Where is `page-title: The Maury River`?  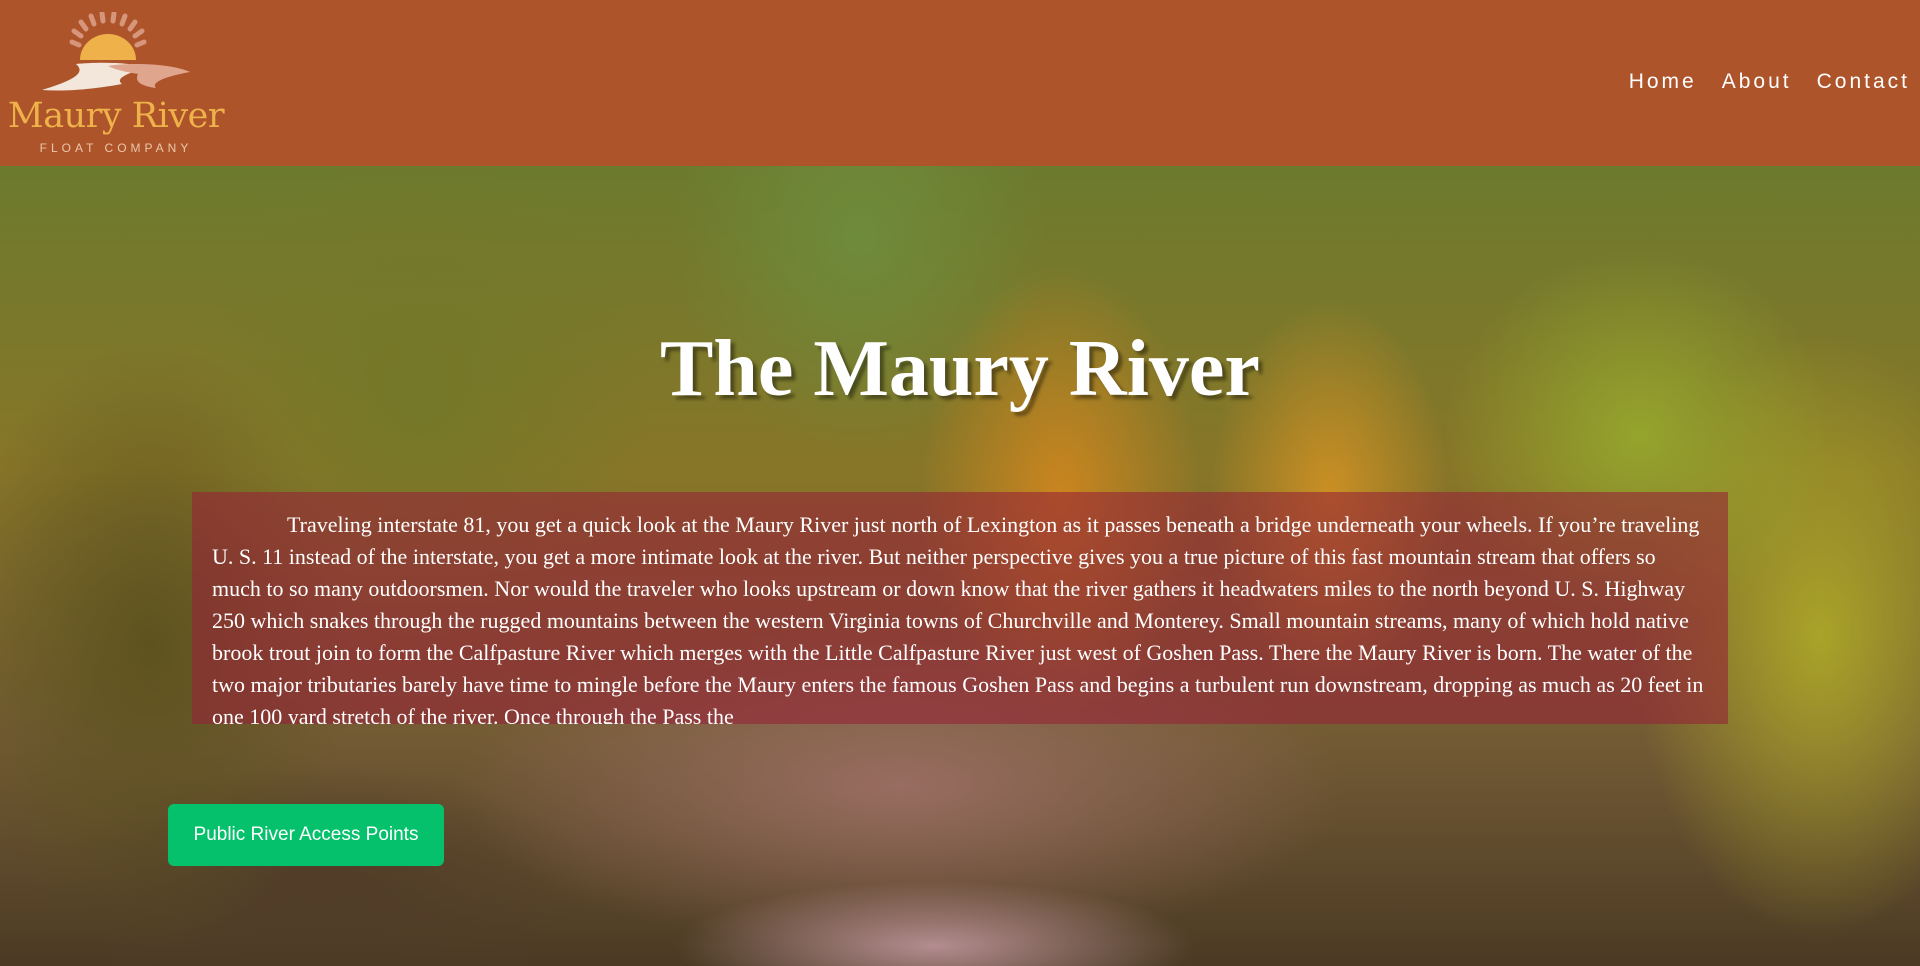
page-title: The Maury River is located at coordinates (960, 369).